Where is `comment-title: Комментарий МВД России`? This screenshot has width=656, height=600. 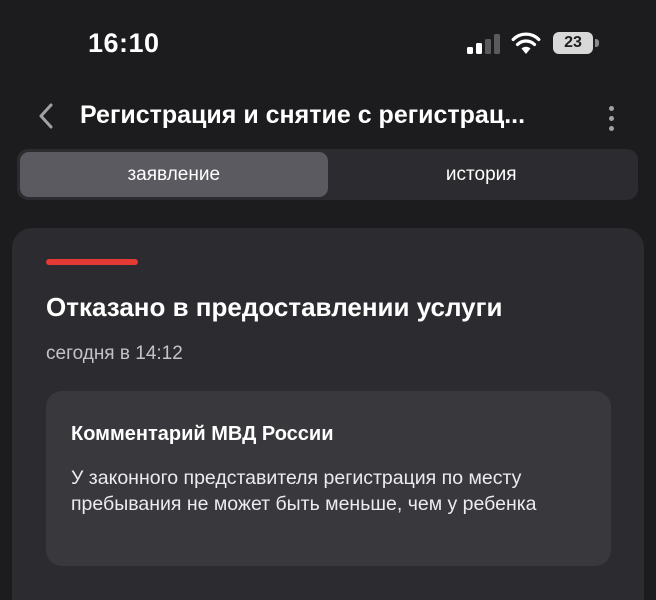 comment-title: Комментарий МВД России is located at coordinates (202, 434).